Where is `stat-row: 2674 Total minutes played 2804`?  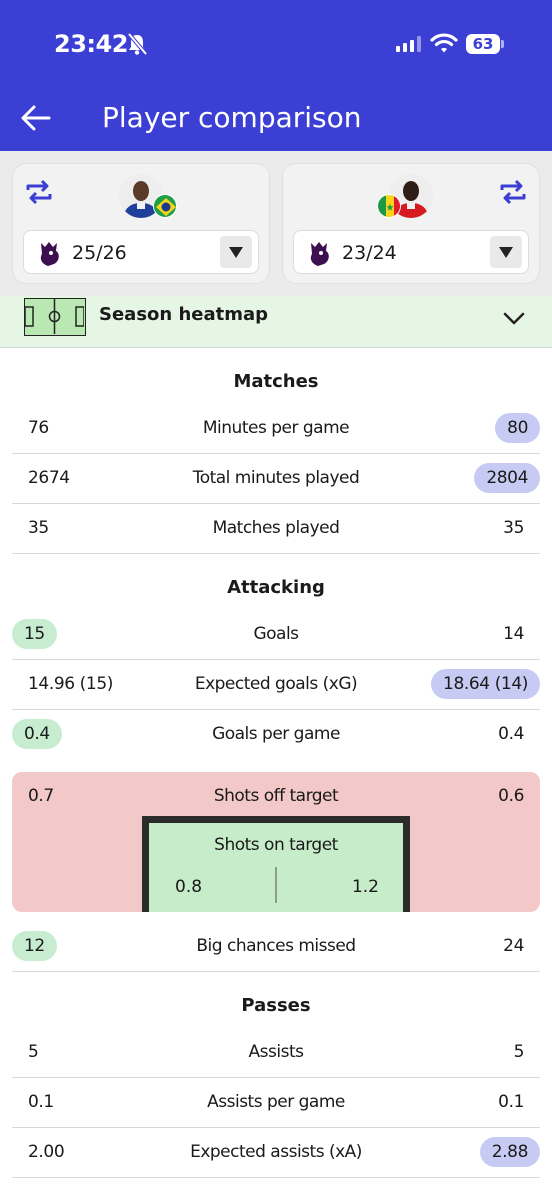
stat-row: 2674 Total minutes played 2804 is located at coordinates (276, 479).